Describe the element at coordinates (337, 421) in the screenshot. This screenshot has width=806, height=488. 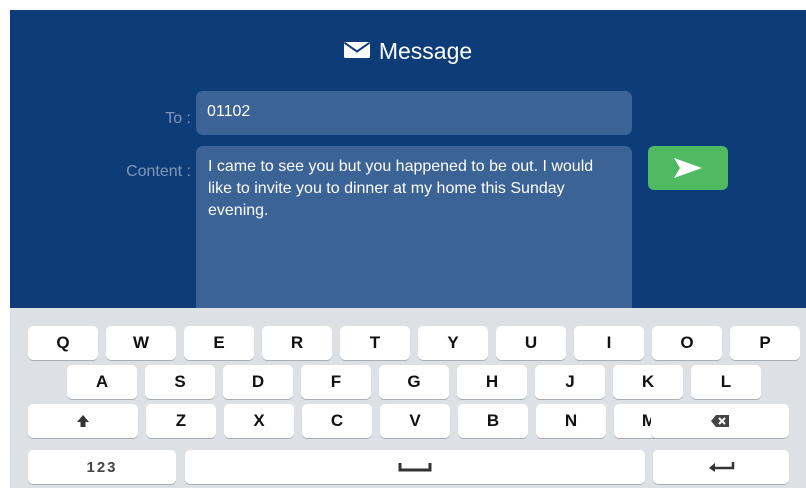
I see `key-c: C` at that location.